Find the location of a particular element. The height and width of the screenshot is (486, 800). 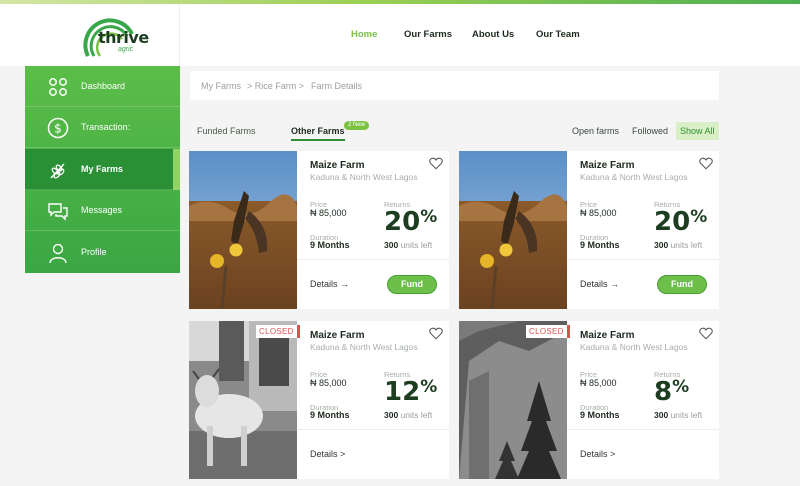

sidebar-item-profile: Profile is located at coordinates (102, 252).